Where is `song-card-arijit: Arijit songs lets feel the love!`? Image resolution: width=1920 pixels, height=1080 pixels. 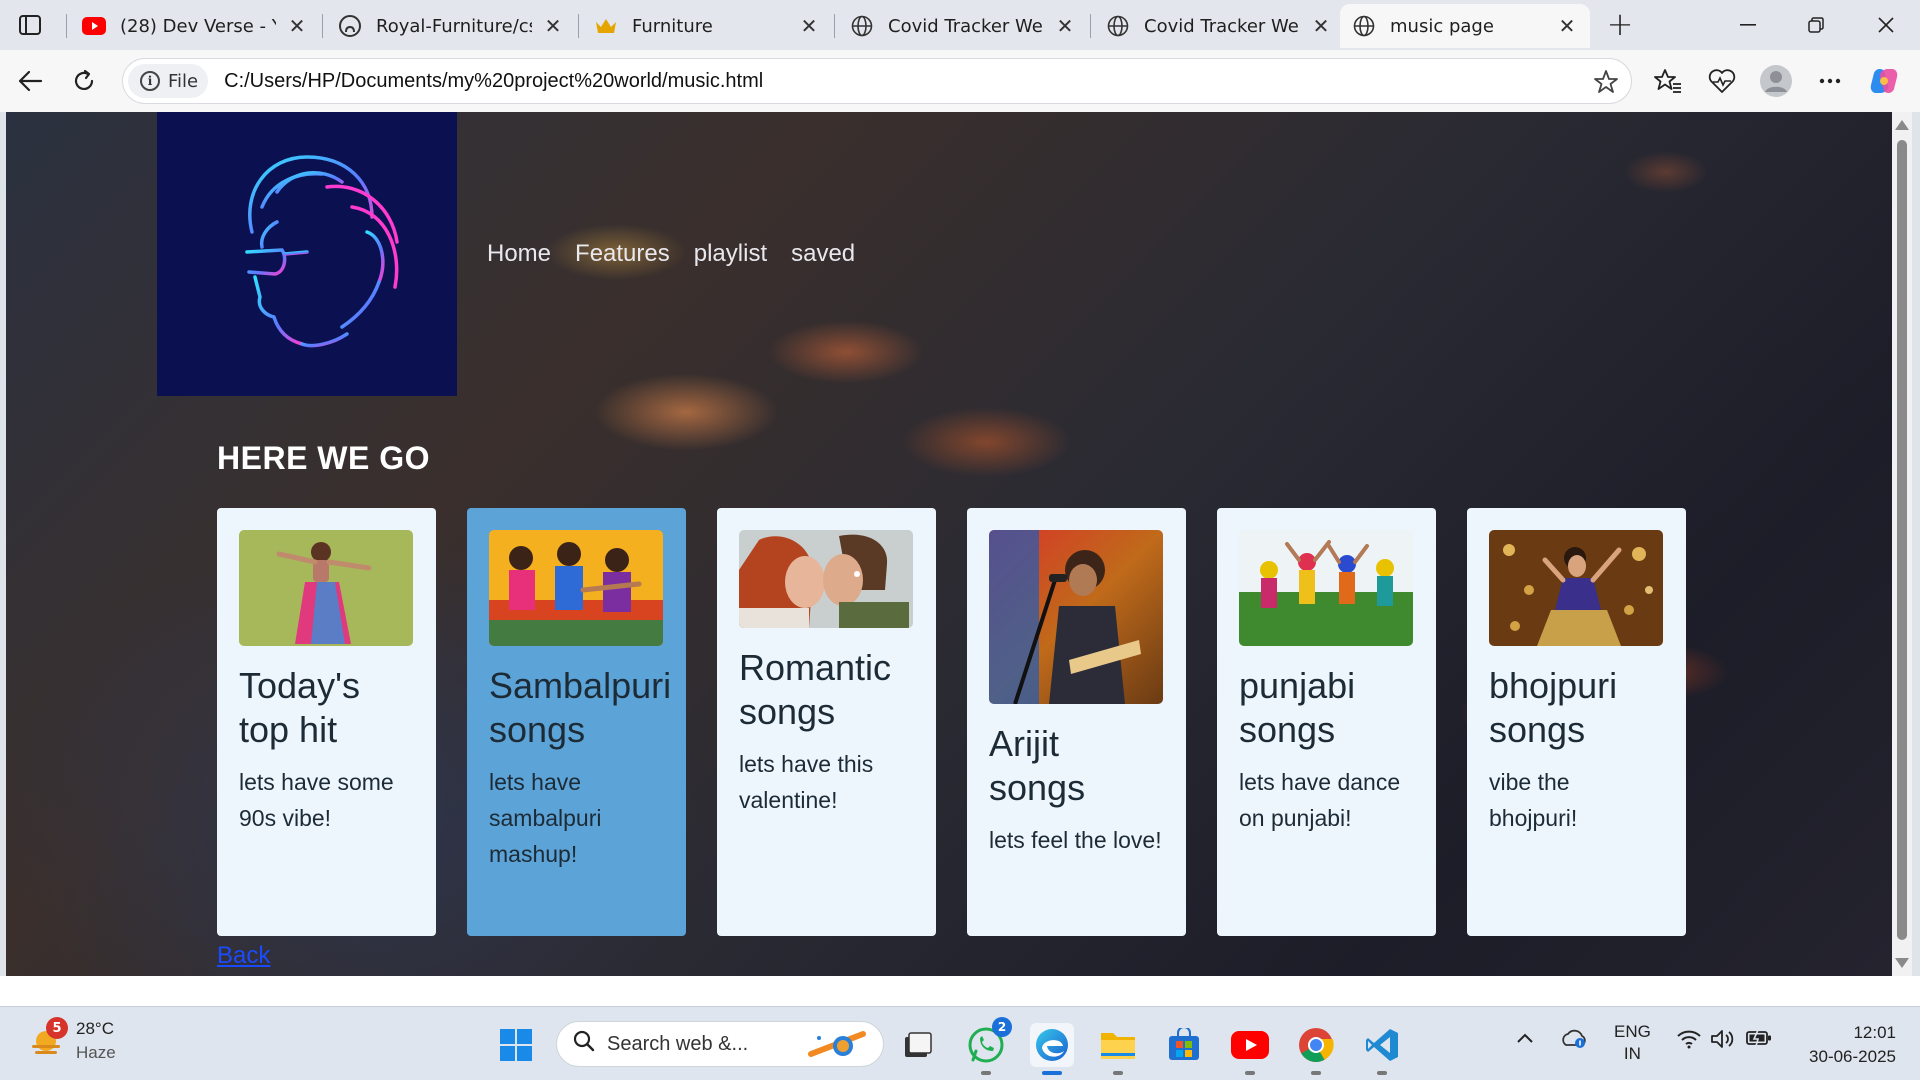
song-card-arijit: Arijit songs lets feel the love! is located at coordinates (1076, 722).